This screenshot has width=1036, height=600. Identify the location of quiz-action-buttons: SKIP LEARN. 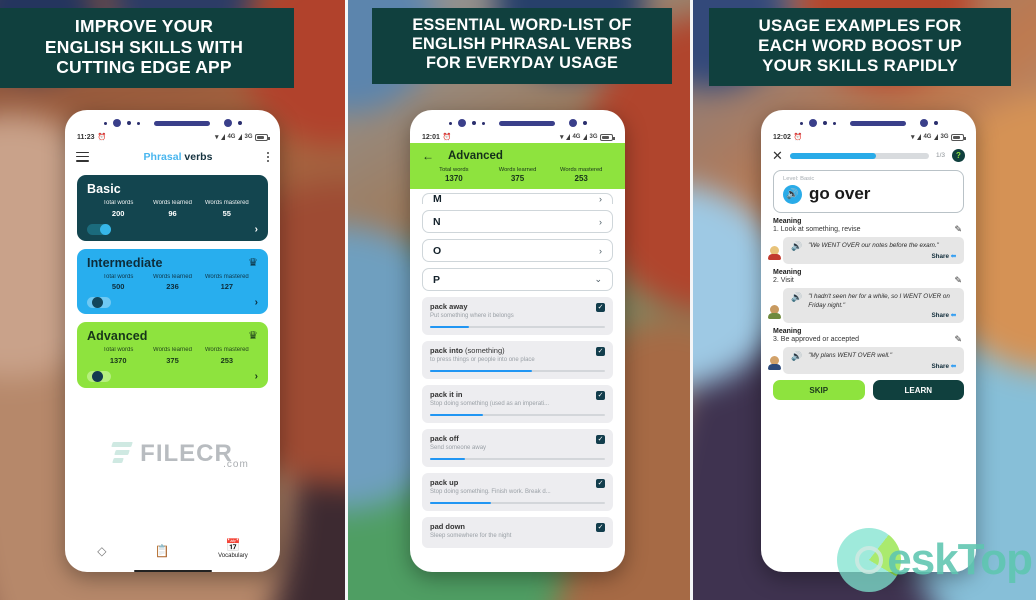
(868, 387).